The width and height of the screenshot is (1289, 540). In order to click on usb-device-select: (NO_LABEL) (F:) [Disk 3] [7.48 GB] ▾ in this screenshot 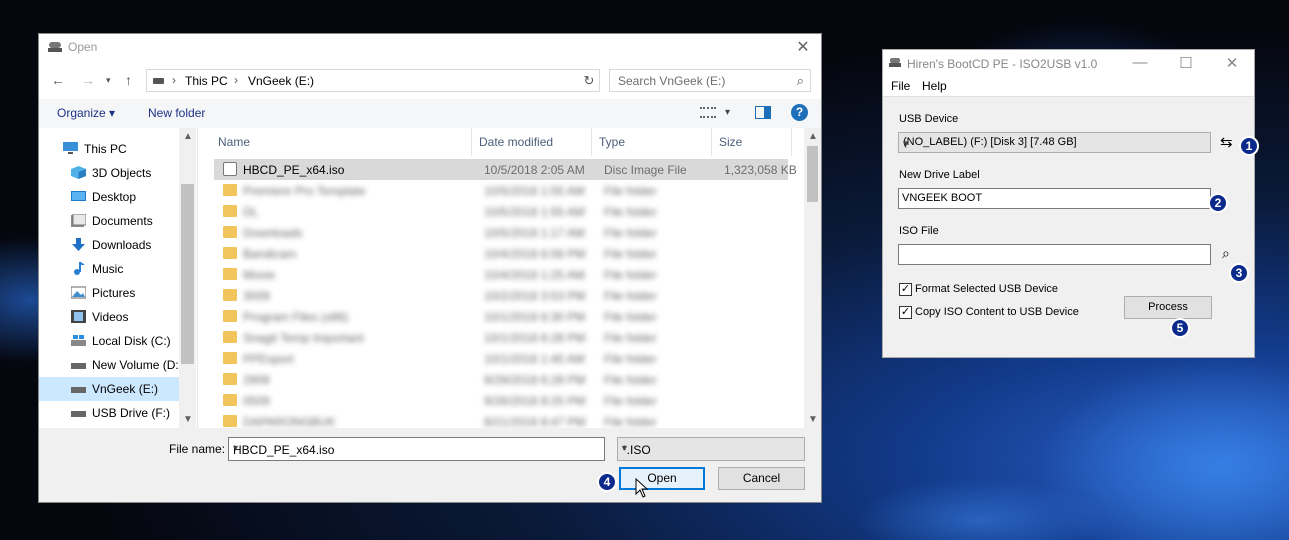, I will do `click(1054, 142)`.